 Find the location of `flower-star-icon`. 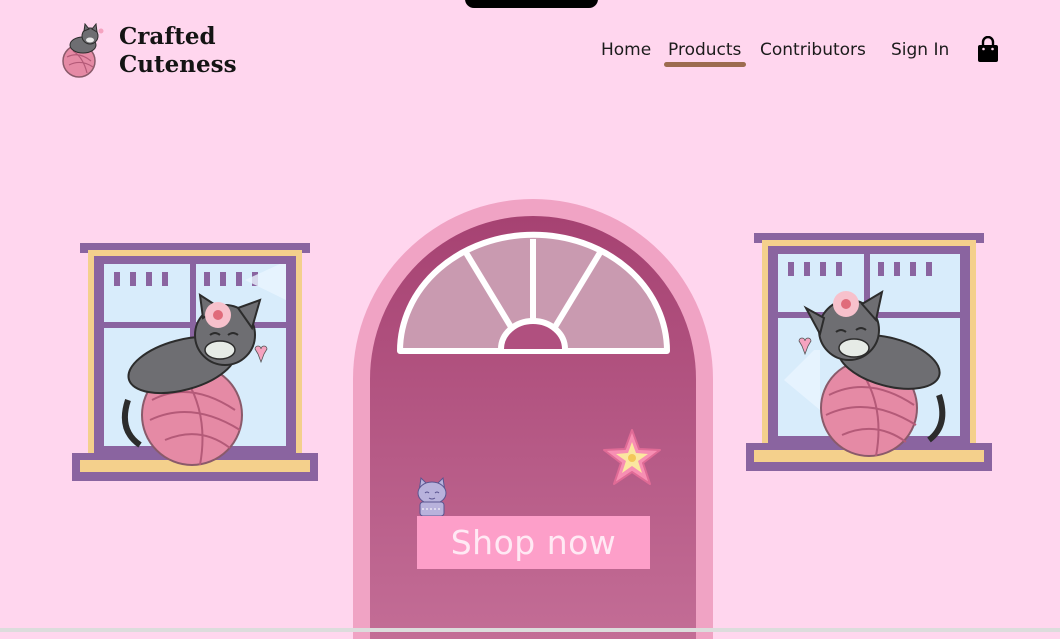

flower-star-icon is located at coordinates (632, 457).